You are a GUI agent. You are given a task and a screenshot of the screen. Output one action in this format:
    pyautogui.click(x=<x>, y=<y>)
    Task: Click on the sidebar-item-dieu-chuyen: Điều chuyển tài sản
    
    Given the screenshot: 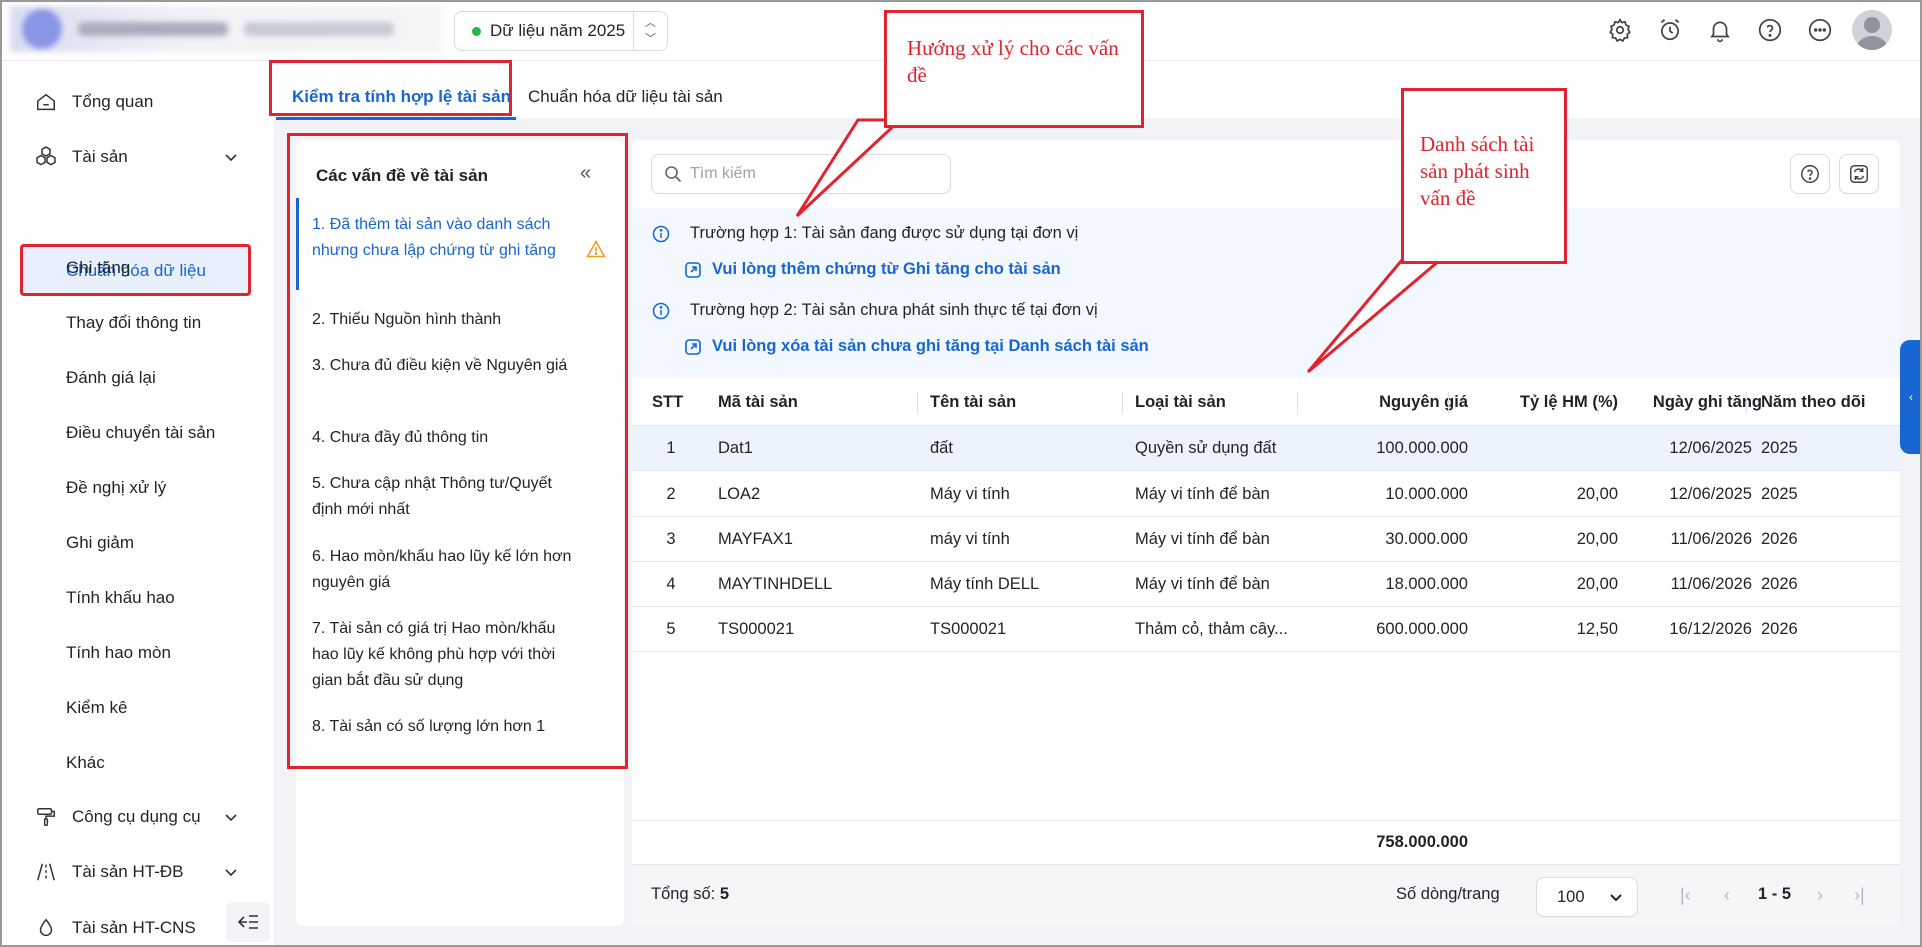 What is the action you would take?
    pyautogui.click(x=140, y=433)
    